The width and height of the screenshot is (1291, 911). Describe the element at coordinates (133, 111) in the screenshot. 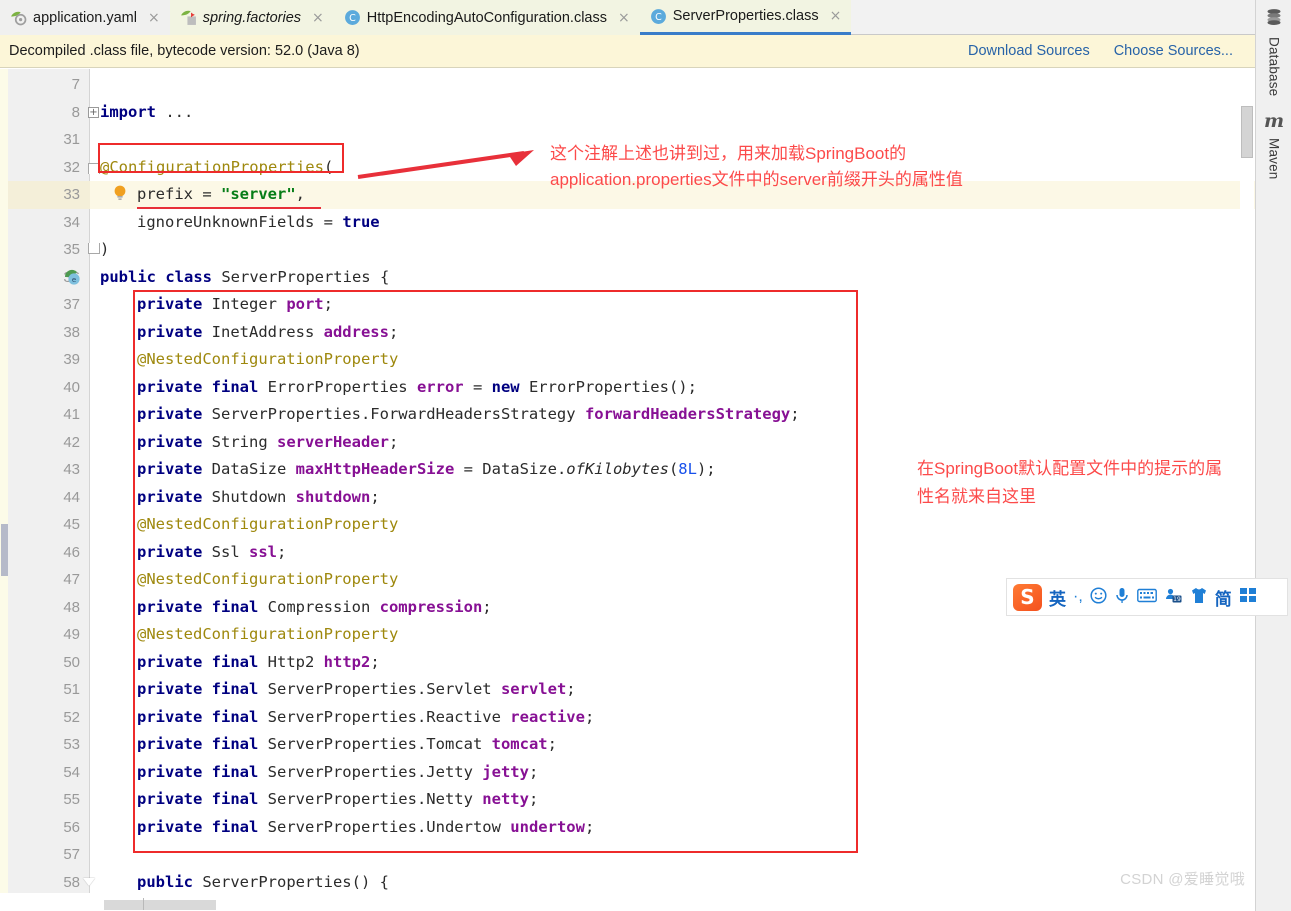

I see `code-token: import` at that location.